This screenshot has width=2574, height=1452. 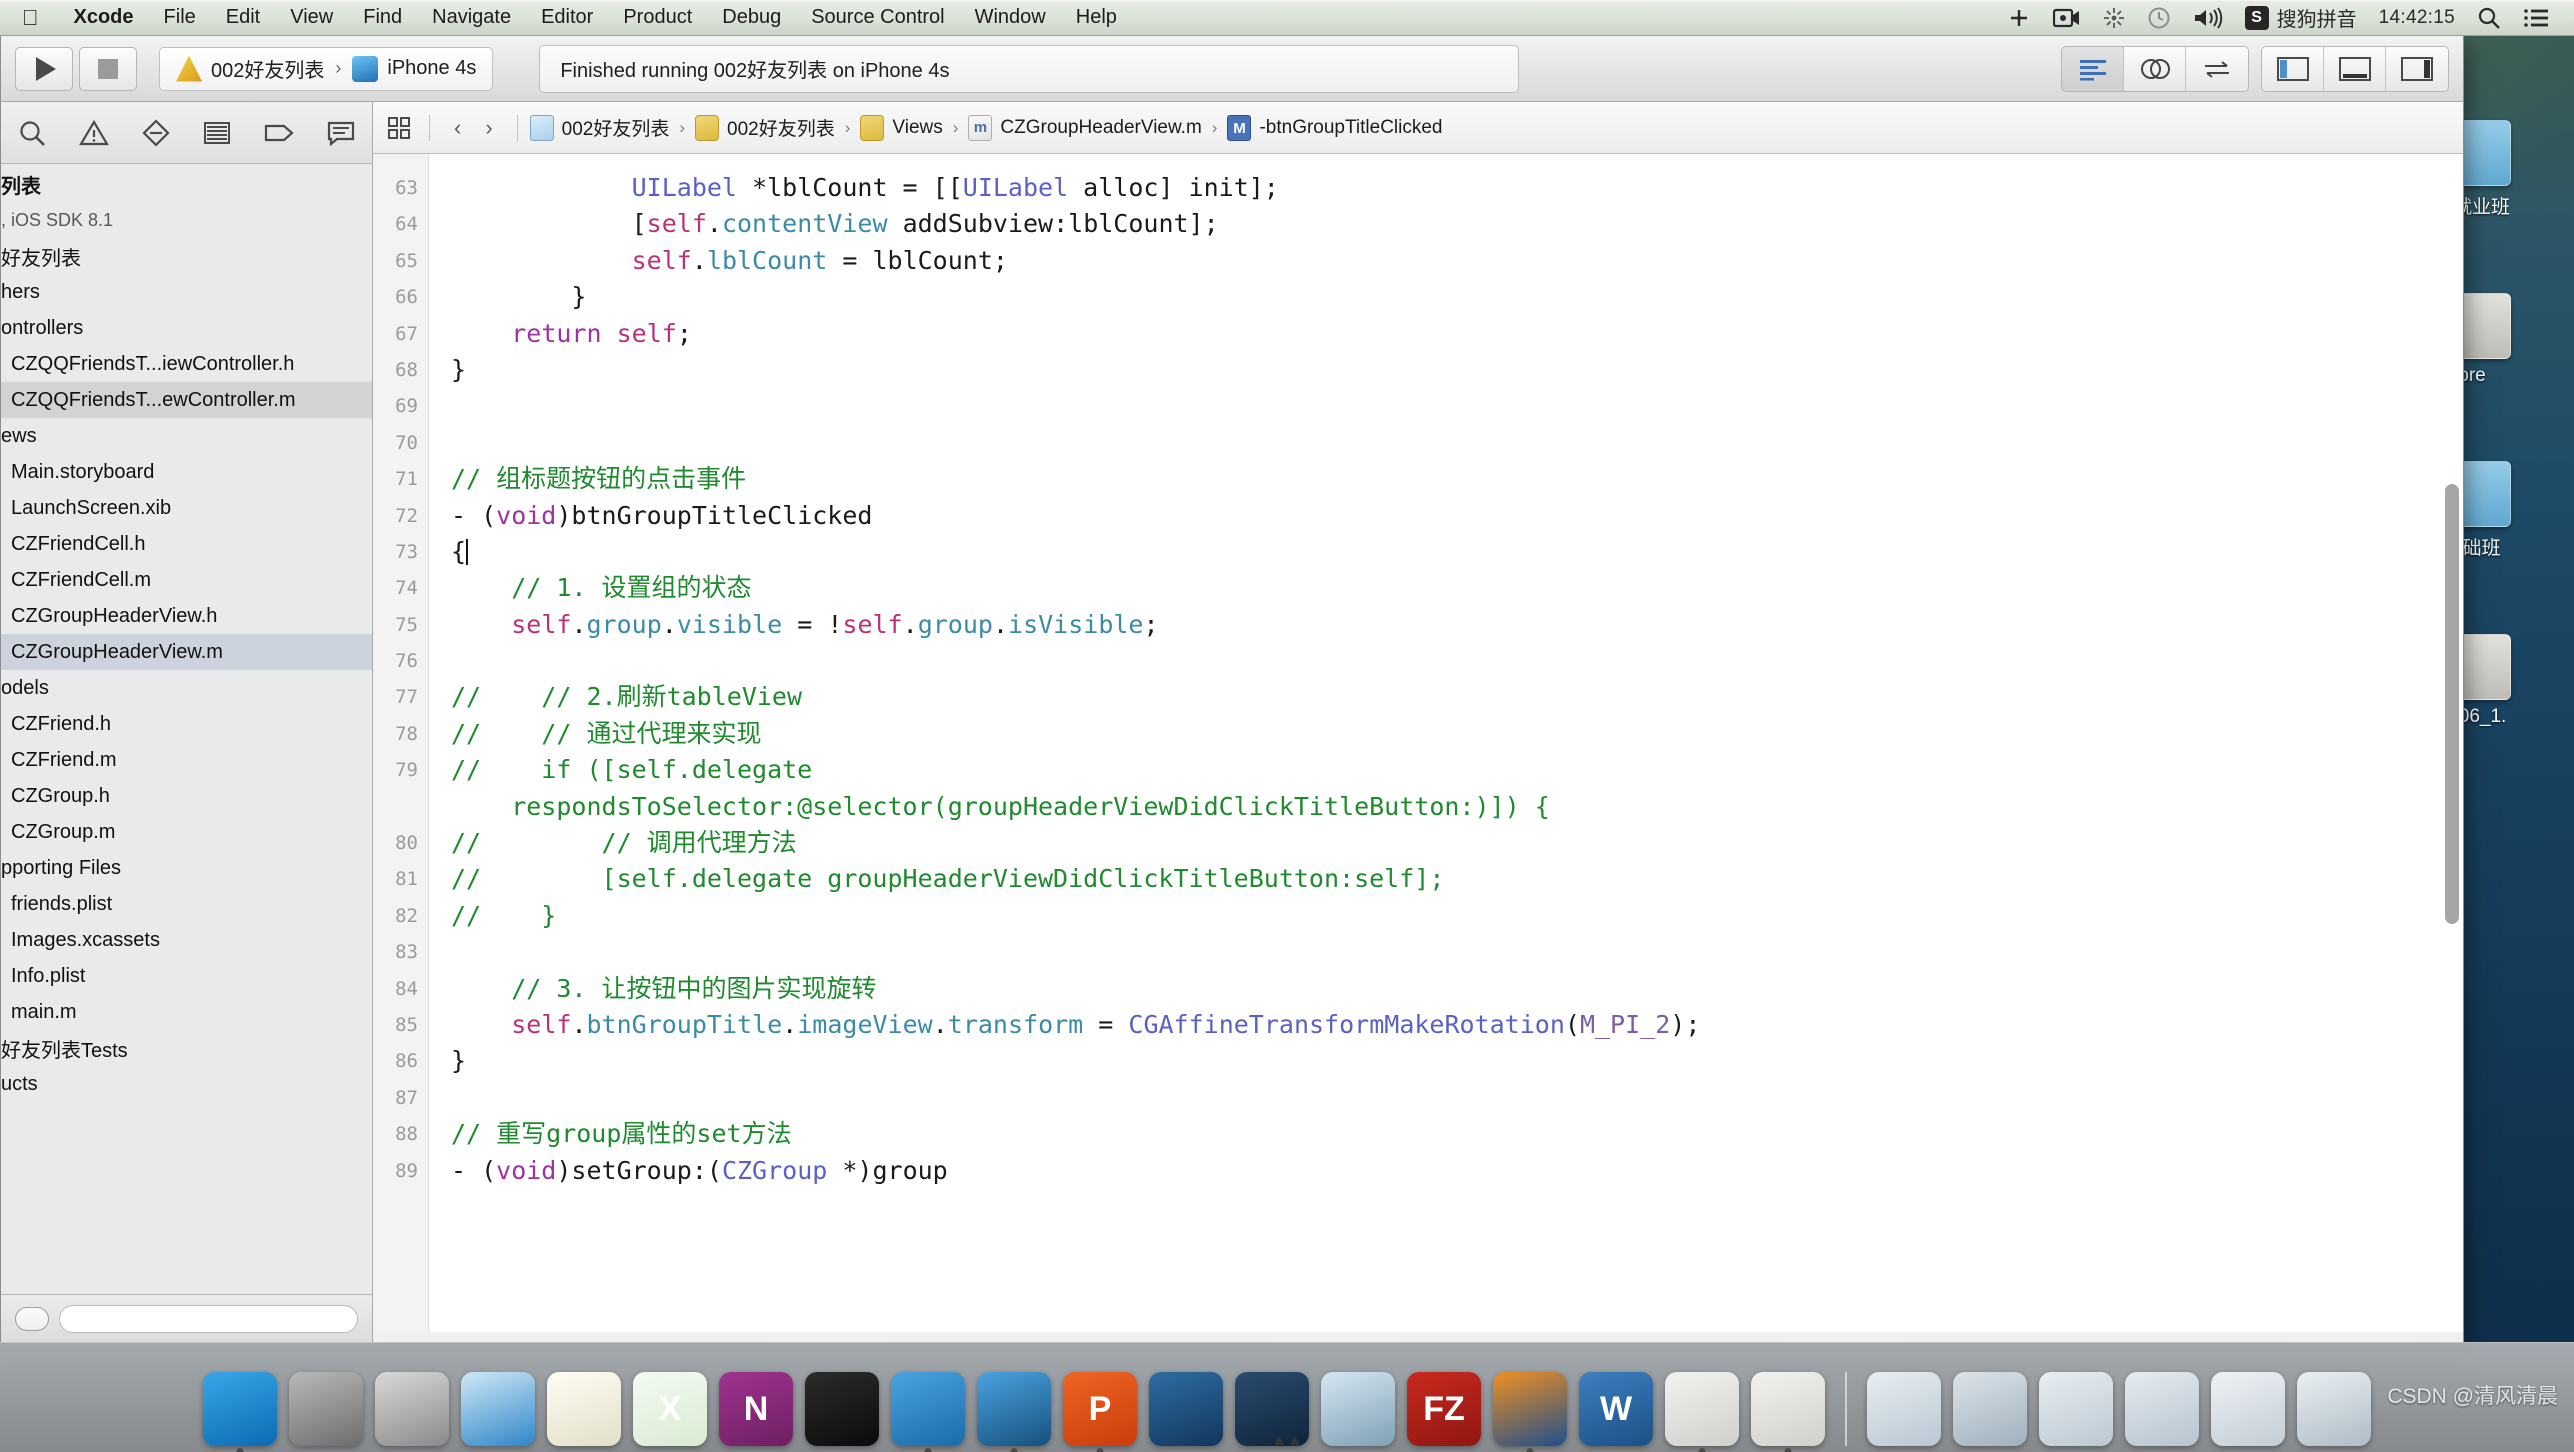 What do you see at coordinates (186, 256) in the screenshot?
I see `navigator-row: 好友列表` at bounding box center [186, 256].